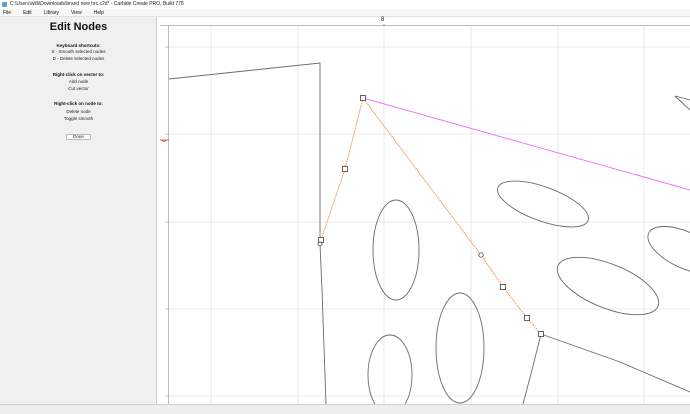  Describe the element at coordinates (532, 368) in the screenshot. I see `vector-lower-right` at that location.